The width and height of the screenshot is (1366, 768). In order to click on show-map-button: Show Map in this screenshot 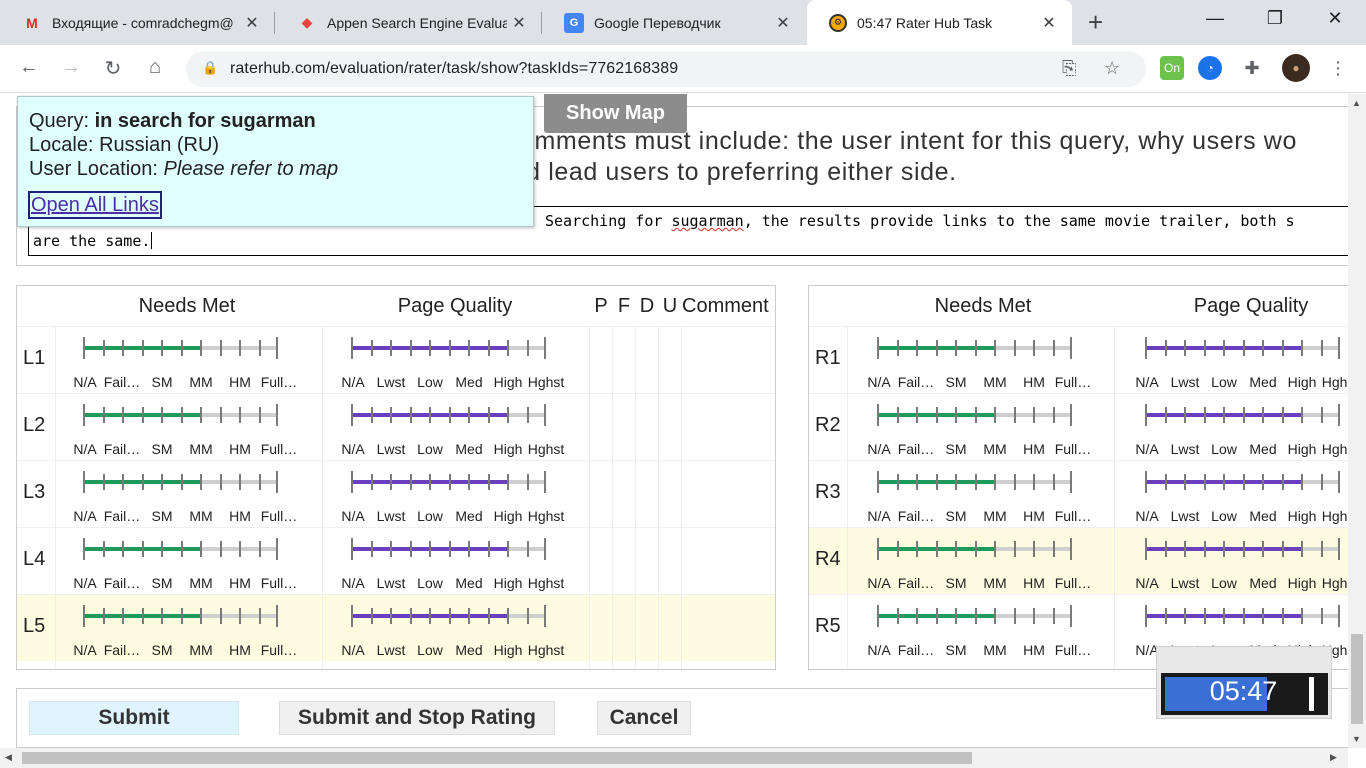, I will do `click(615, 113)`.